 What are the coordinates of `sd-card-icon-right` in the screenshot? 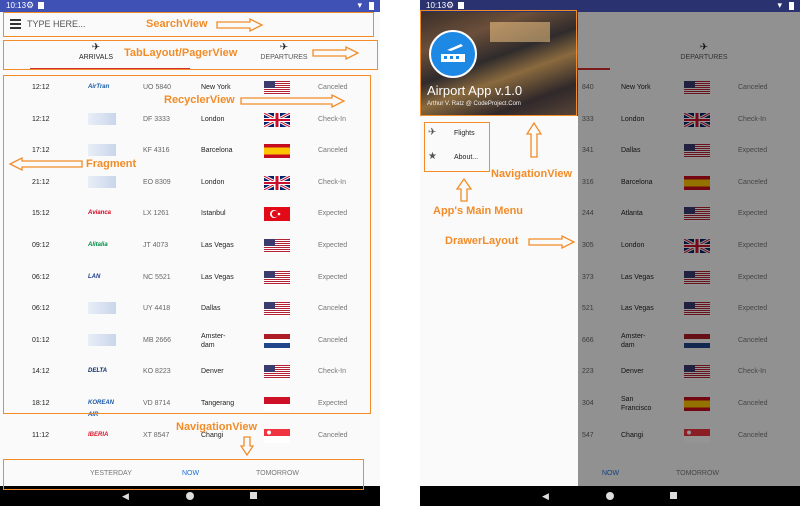 It's located at (461, 5).